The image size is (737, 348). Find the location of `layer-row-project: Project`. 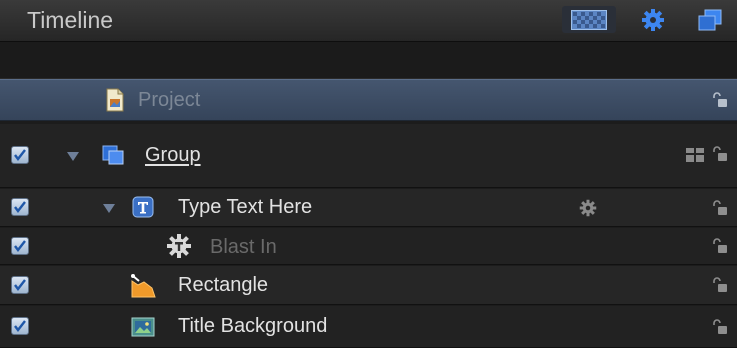

layer-row-project: Project is located at coordinates (368, 100).